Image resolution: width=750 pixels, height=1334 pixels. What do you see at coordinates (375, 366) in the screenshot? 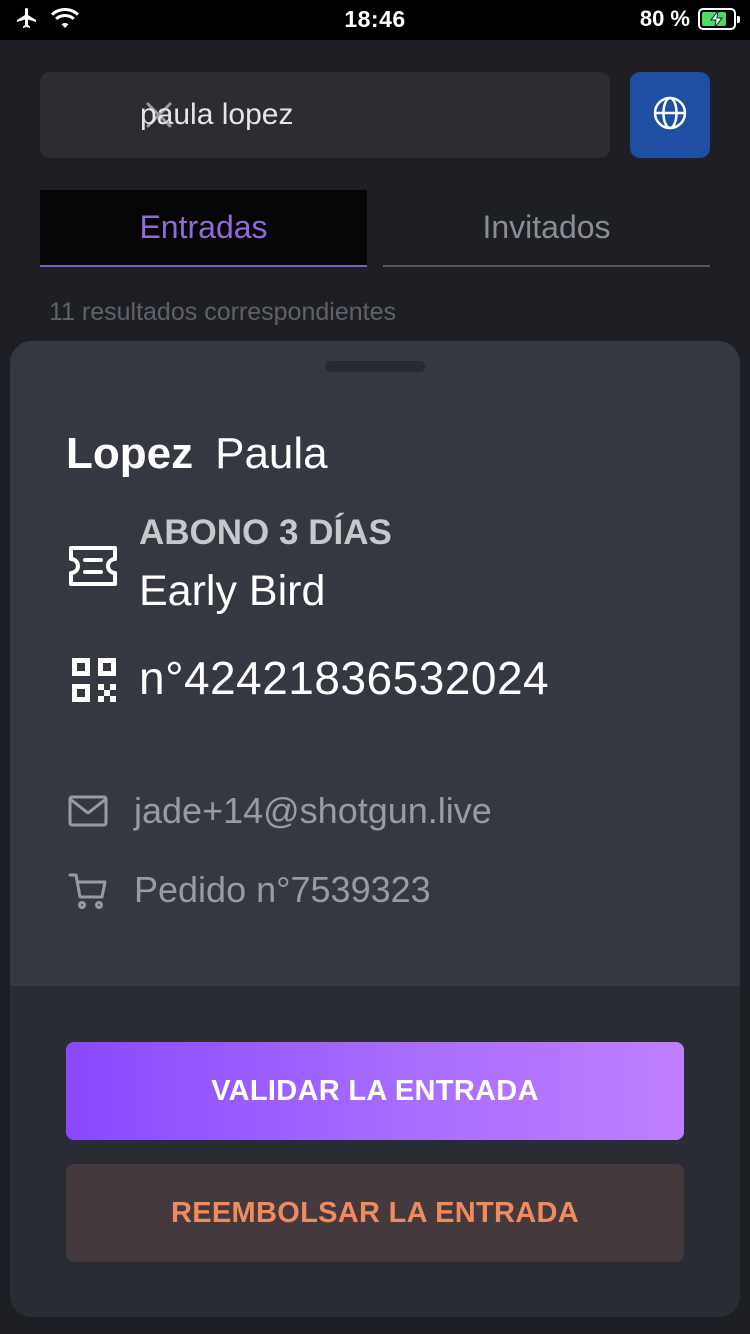
I see `sheet-drag-handle` at bounding box center [375, 366].